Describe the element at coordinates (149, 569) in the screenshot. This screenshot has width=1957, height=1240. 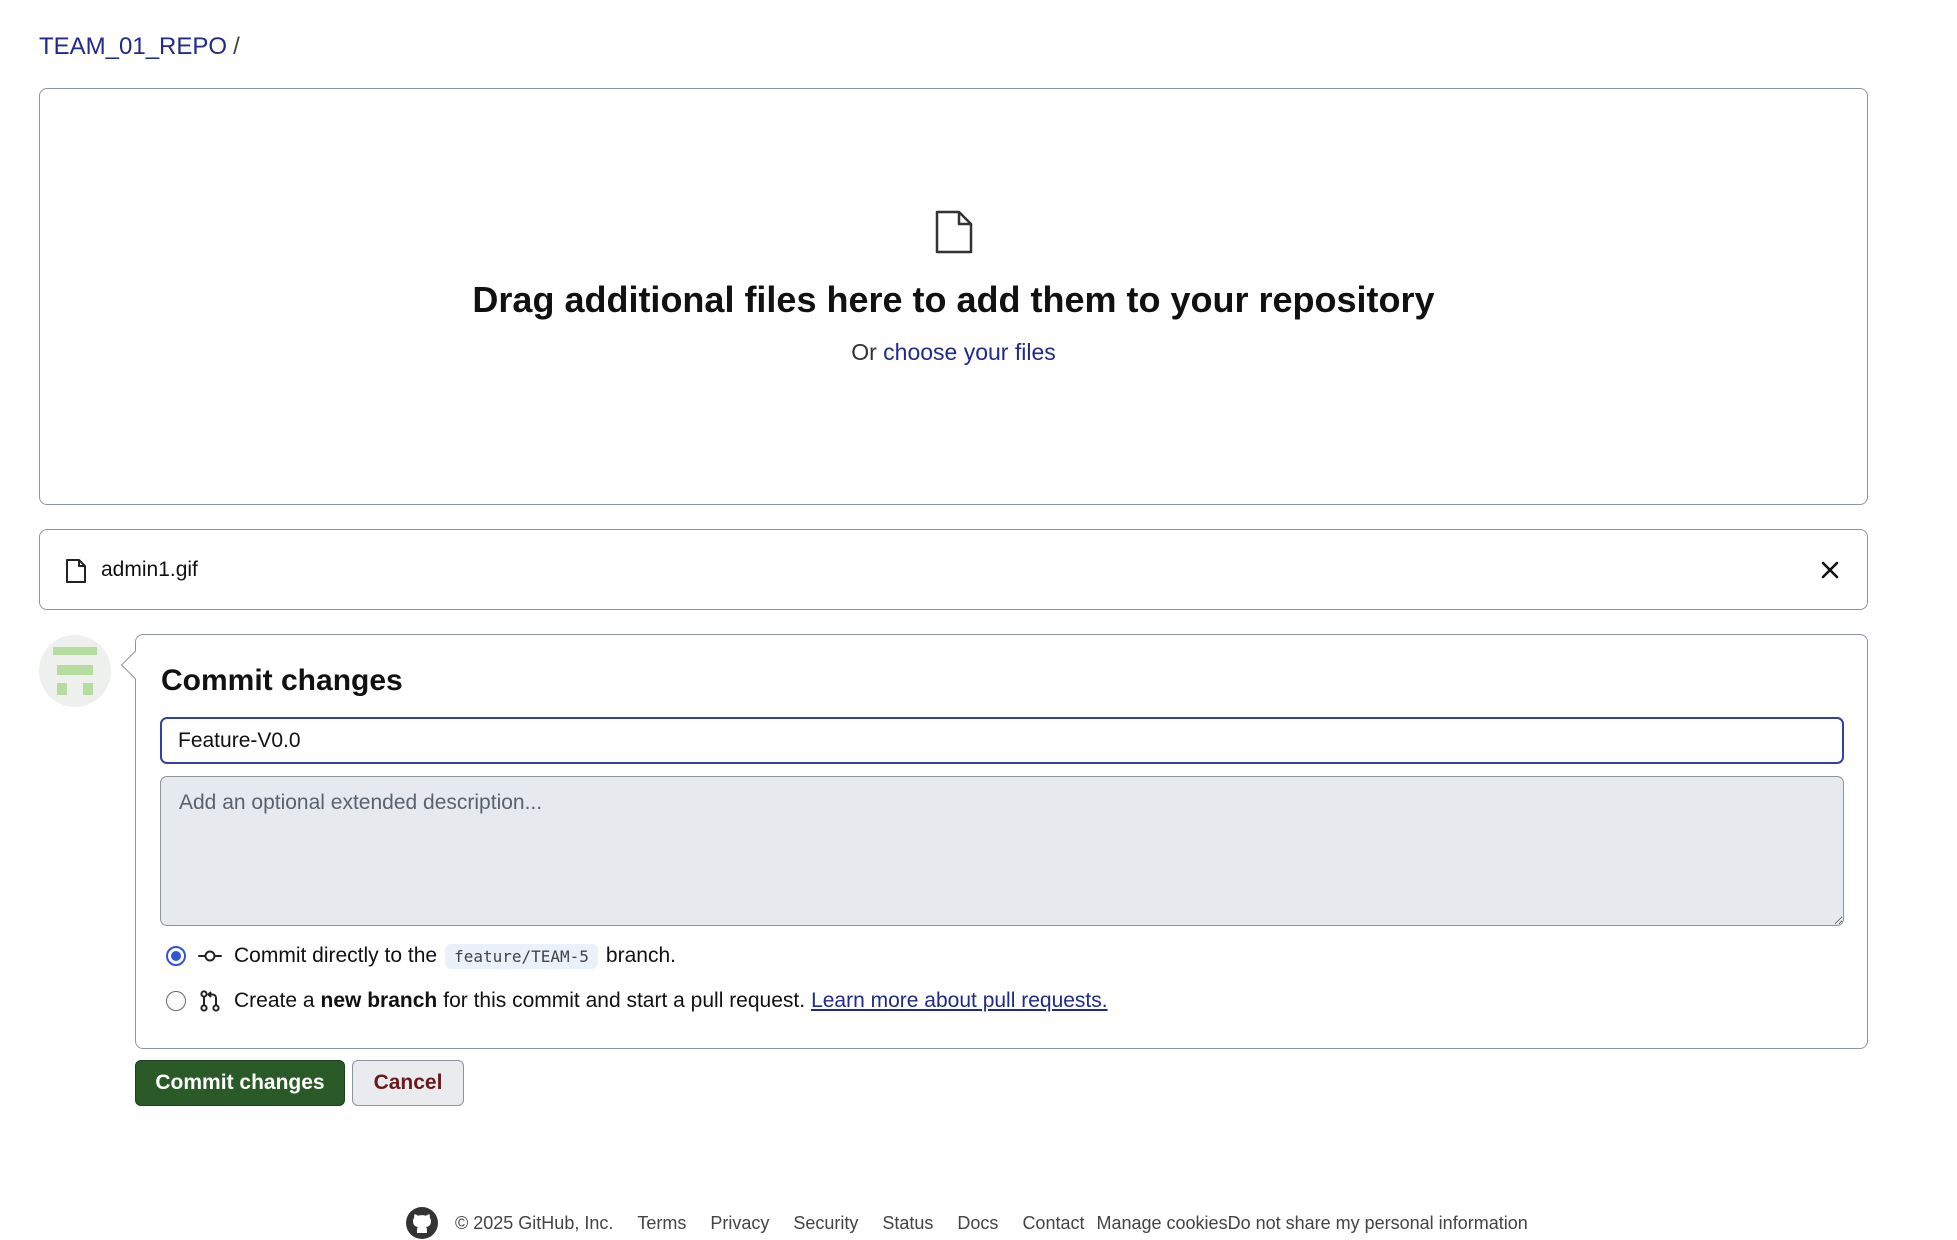
I see `file-name: admin1.gif` at that location.